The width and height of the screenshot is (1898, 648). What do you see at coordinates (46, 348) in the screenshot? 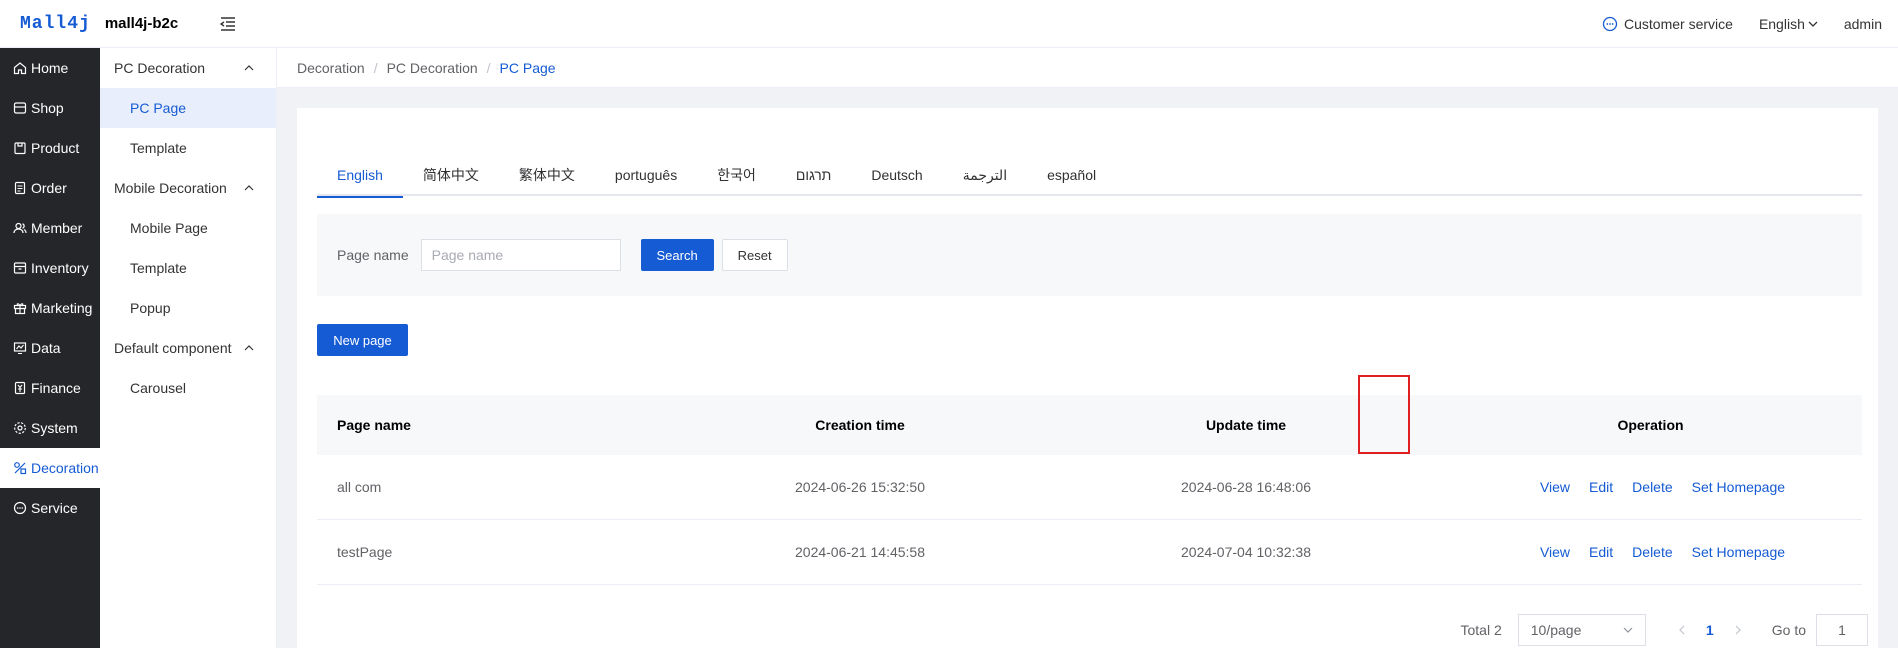
I see `nav-item-label: Data` at bounding box center [46, 348].